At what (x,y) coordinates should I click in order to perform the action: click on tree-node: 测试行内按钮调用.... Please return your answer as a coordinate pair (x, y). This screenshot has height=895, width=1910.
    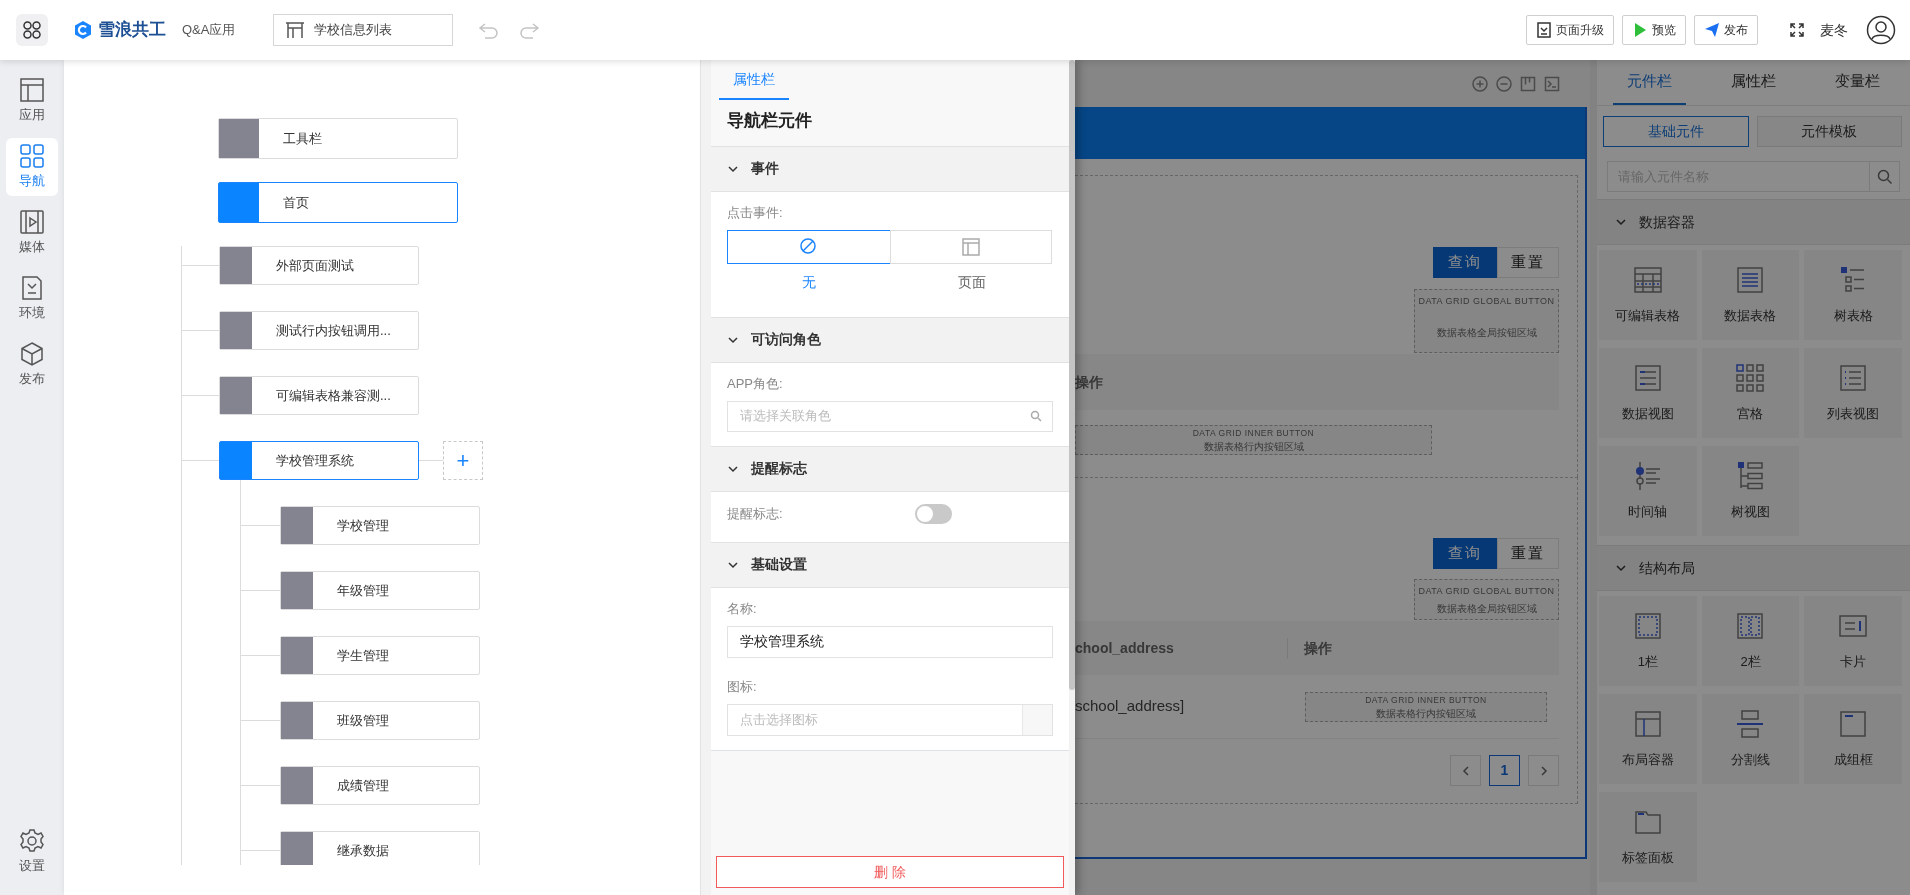
    Looking at the image, I should click on (319, 330).